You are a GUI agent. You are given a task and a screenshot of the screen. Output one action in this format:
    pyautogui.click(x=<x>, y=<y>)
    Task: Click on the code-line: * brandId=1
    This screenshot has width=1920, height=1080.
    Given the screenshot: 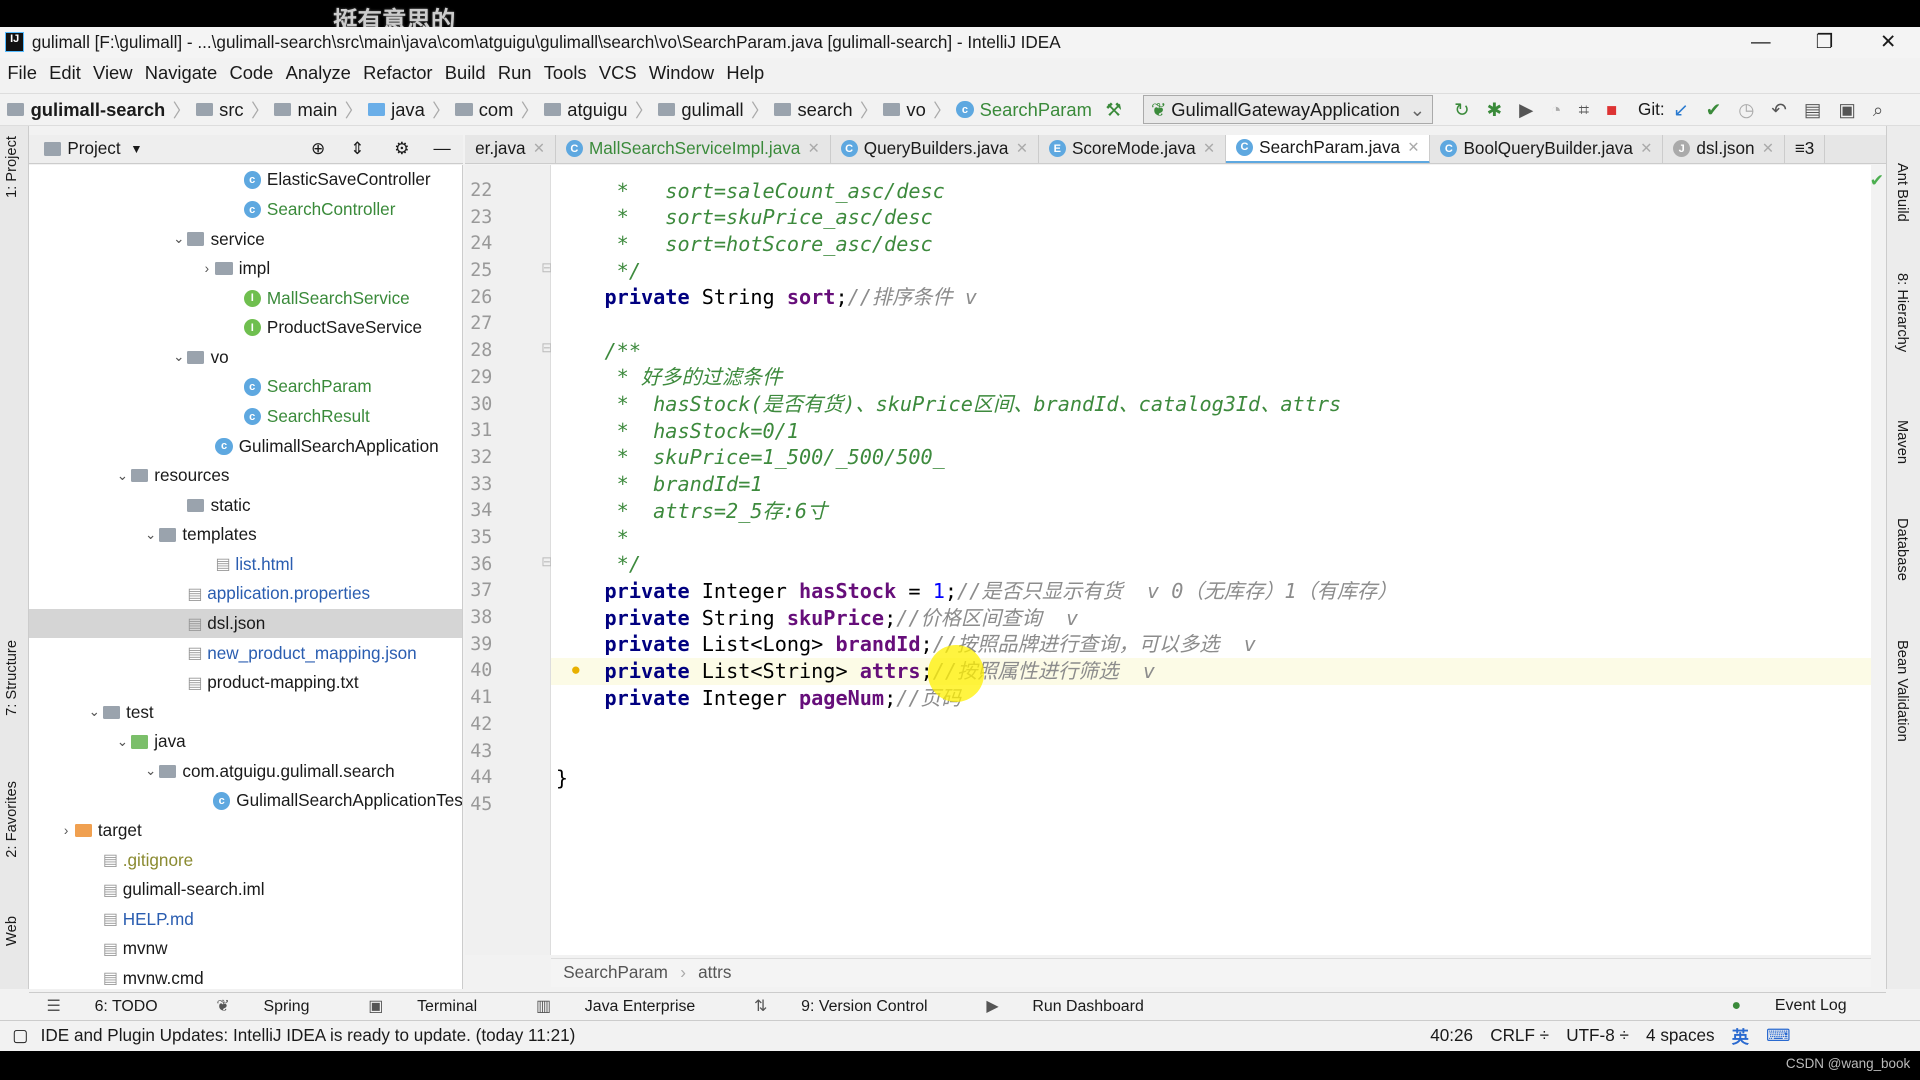 What is the action you would take?
    pyautogui.click(x=1211, y=484)
    